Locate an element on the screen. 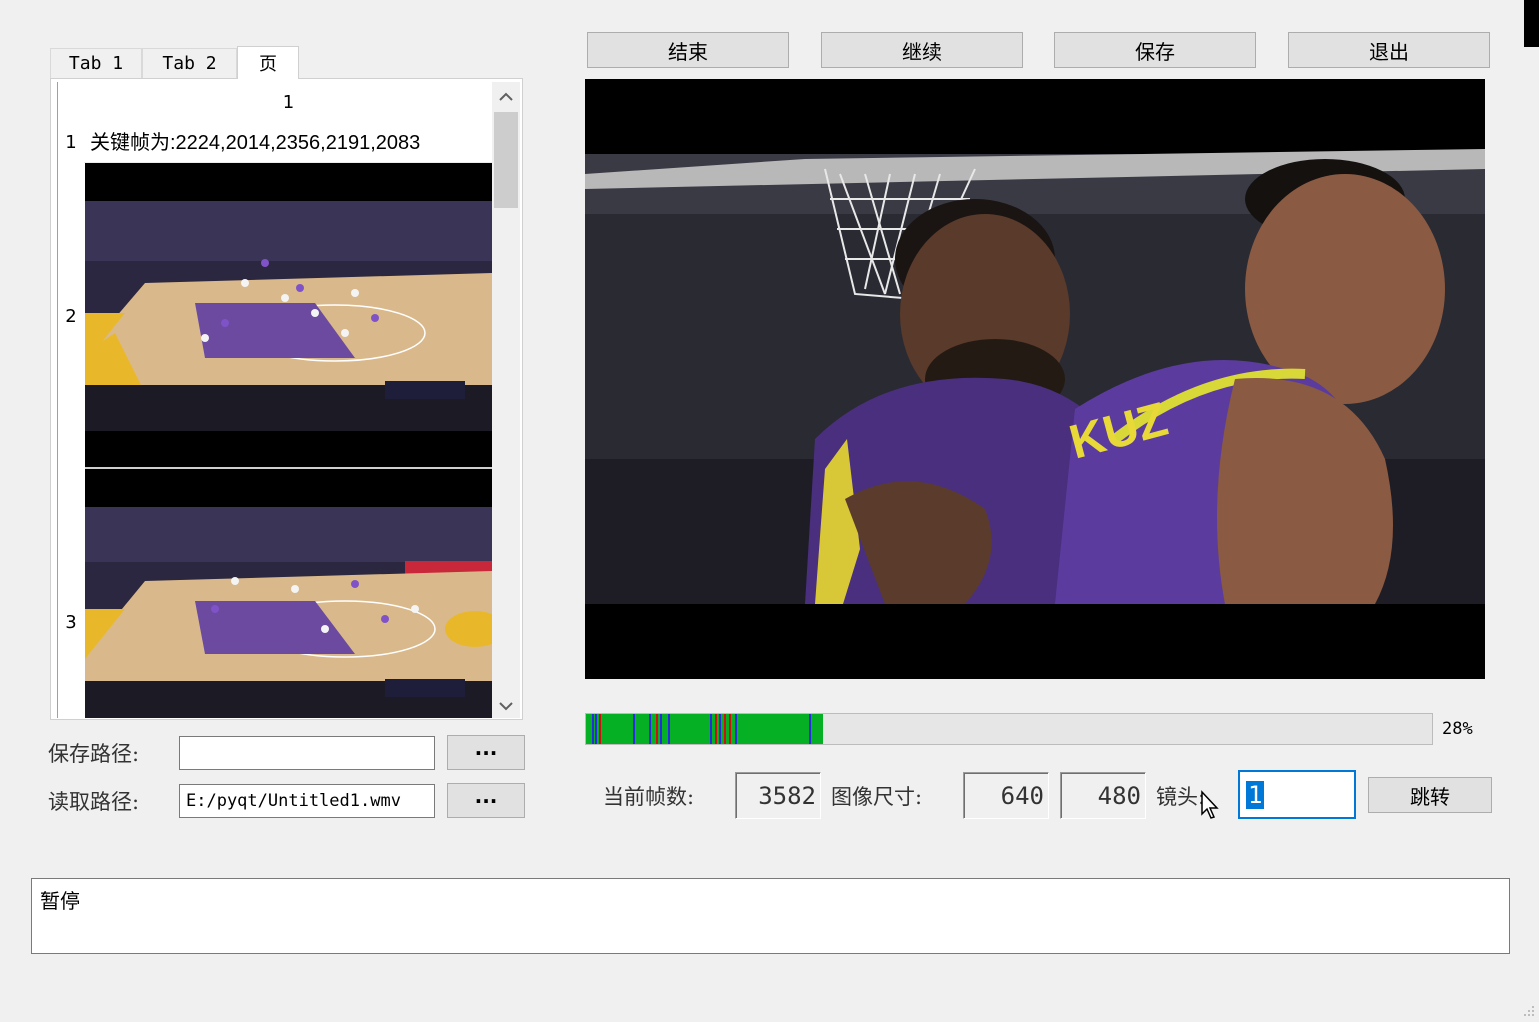 This screenshot has height=1022, width=1539. jump-button: 跳转 is located at coordinates (1430, 795).